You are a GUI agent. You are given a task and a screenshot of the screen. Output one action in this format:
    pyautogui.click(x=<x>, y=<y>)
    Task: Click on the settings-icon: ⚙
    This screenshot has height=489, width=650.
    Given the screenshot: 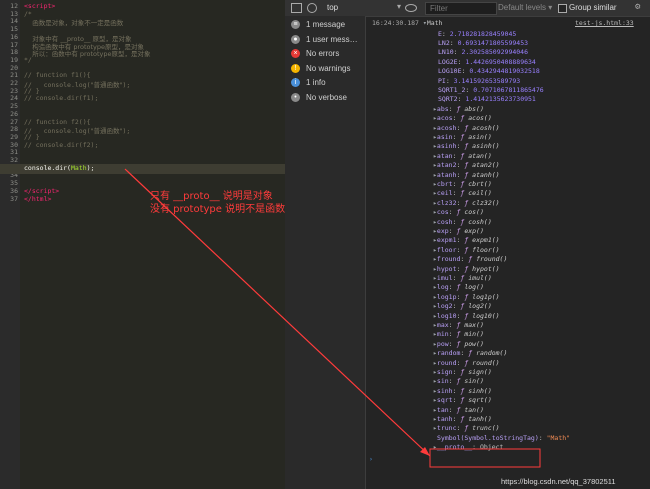 What is the action you would take?
    pyautogui.click(x=637, y=7)
    